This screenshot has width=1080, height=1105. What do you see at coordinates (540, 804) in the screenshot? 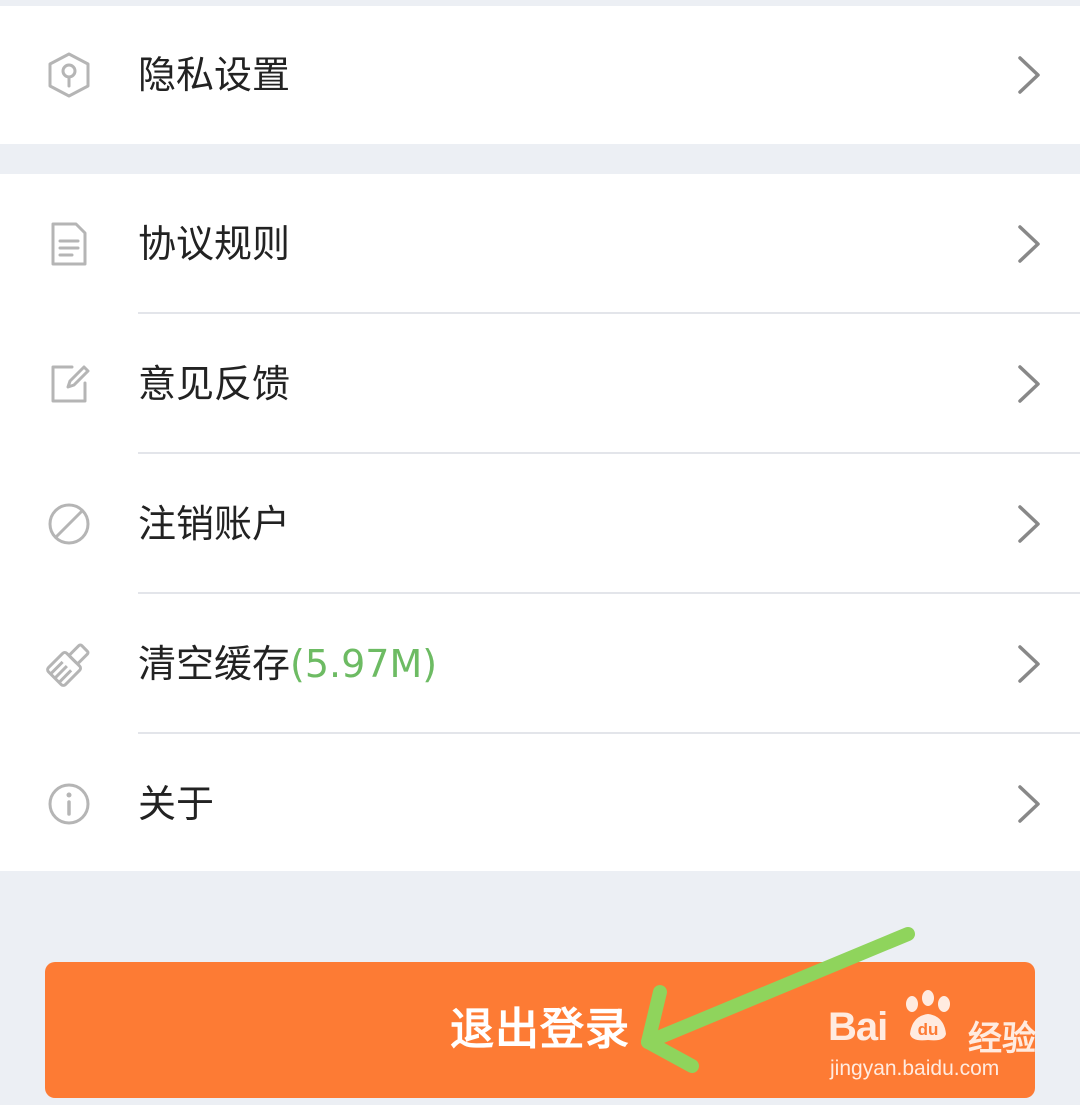
I see `about-row: 关于` at bounding box center [540, 804].